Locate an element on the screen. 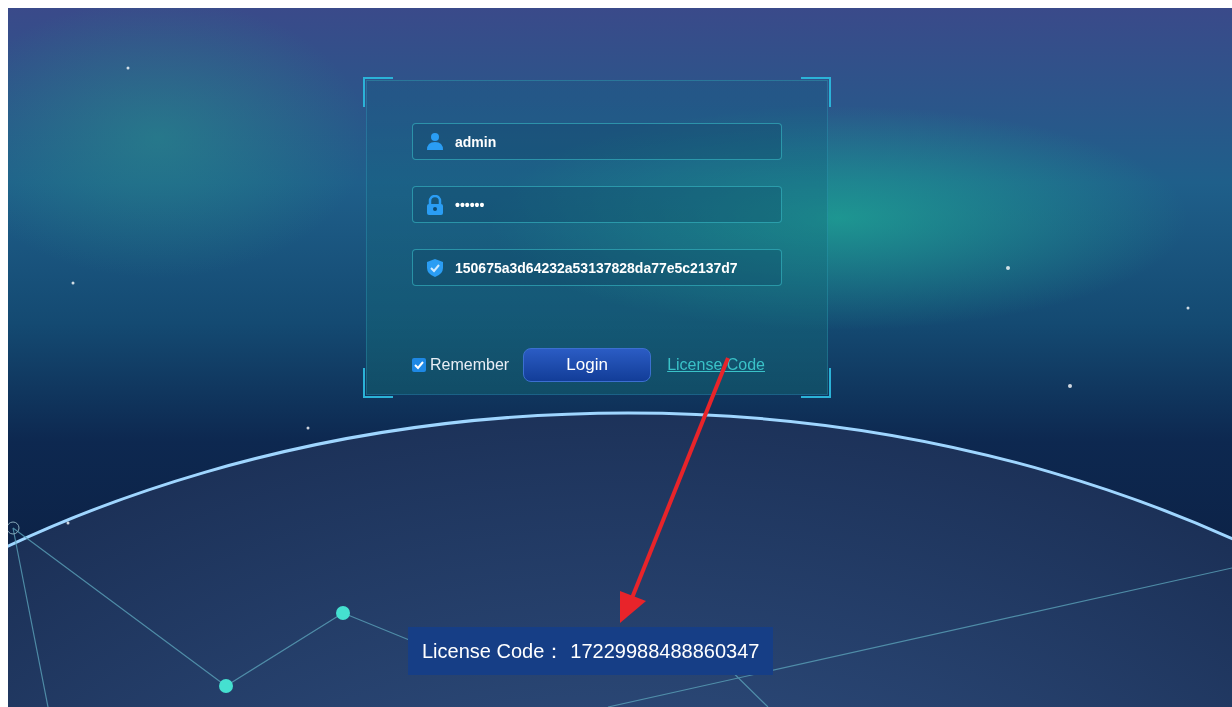 This screenshot has height=707, width=1232. shield-check-icon is located at coordinates (435, 268).